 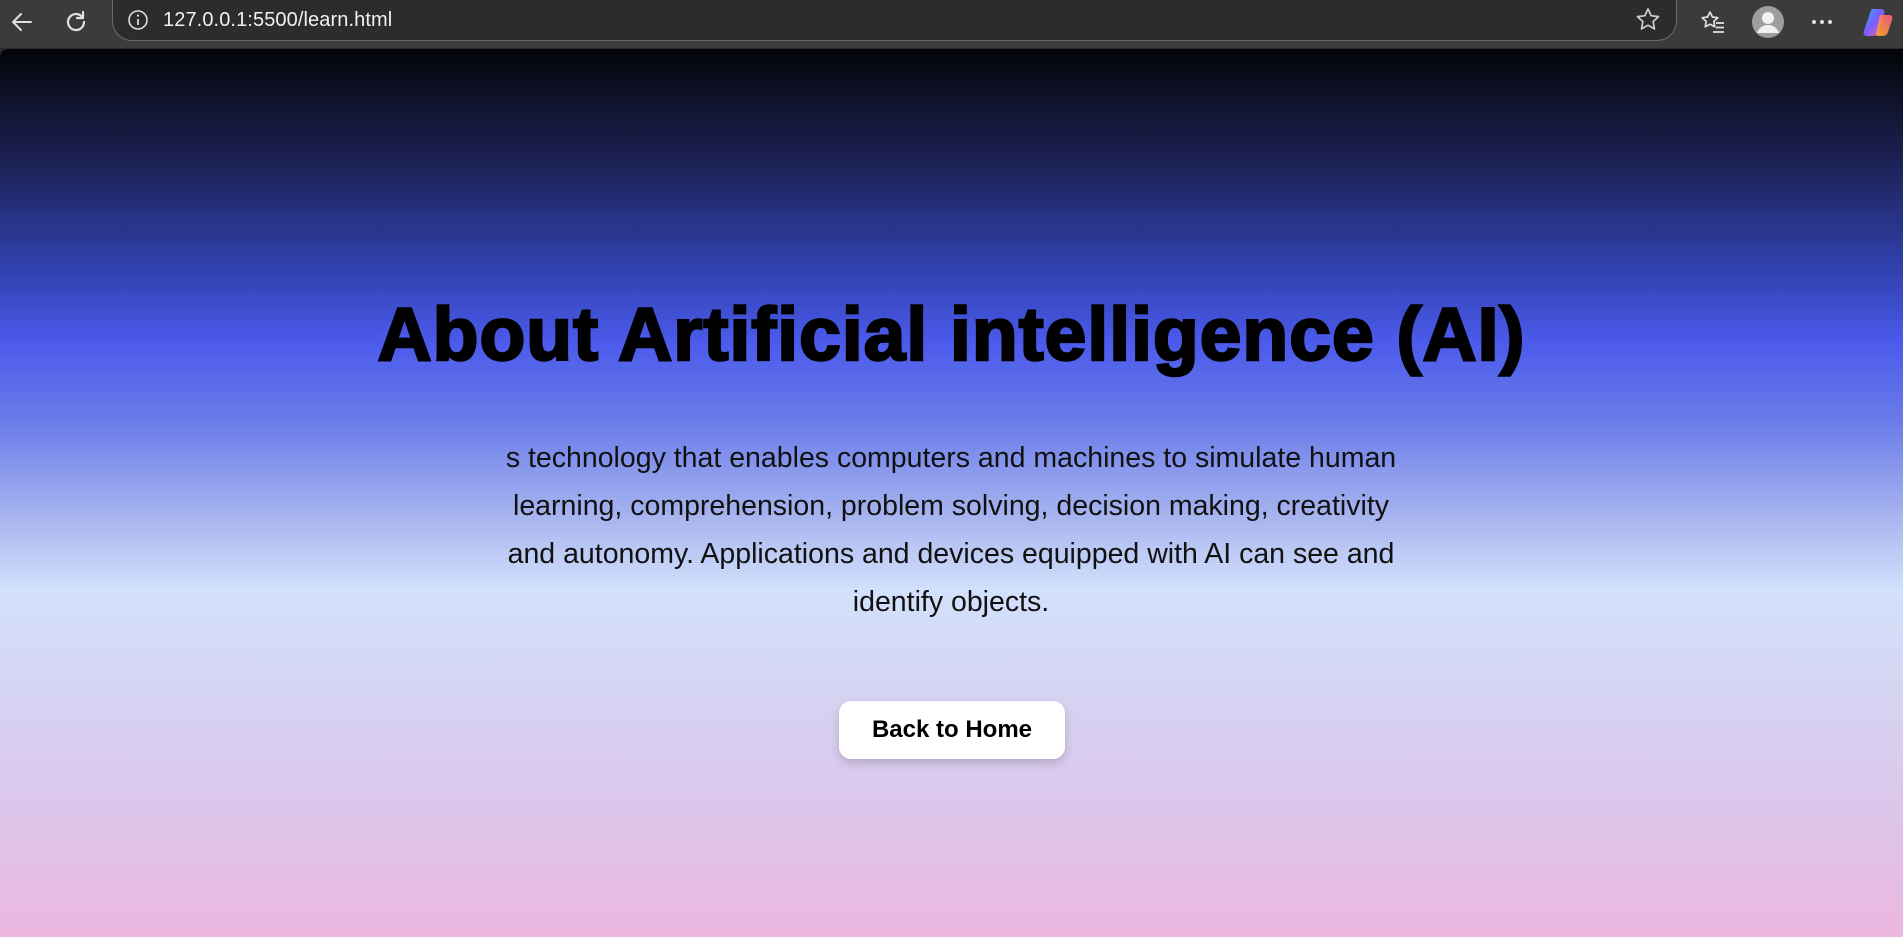 I want to click on browser-toolbar: 127.0.0.1:5500/learn.html, so click(x=951, y=24).